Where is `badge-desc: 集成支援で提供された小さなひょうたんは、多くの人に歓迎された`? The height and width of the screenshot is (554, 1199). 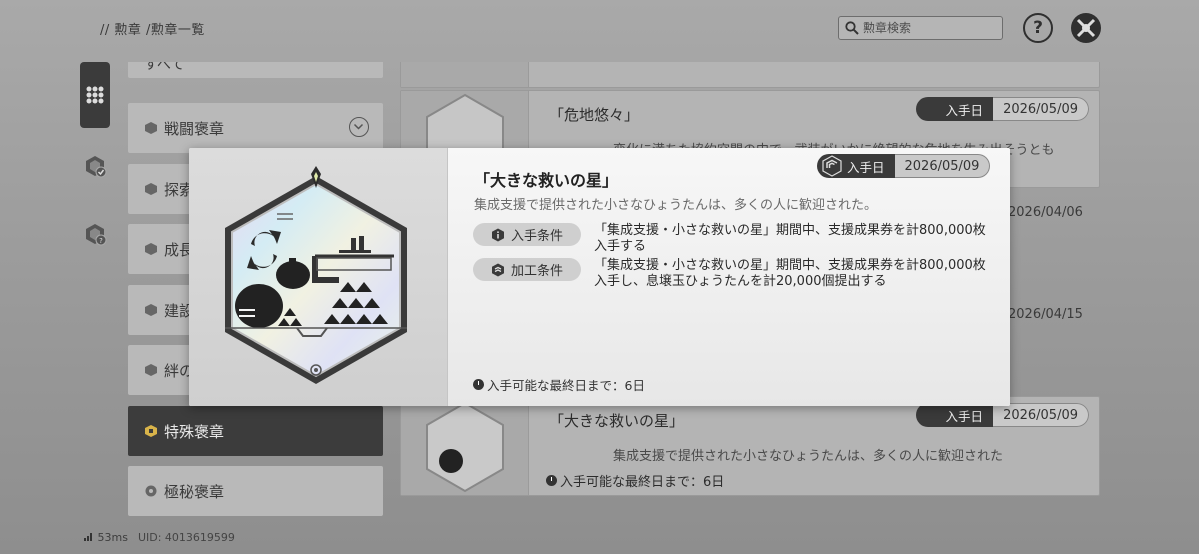
badge-desc: 集成支援で提供された小さなひょうたんは、多くの人に歓迎された is located at coordinates (808, 456).